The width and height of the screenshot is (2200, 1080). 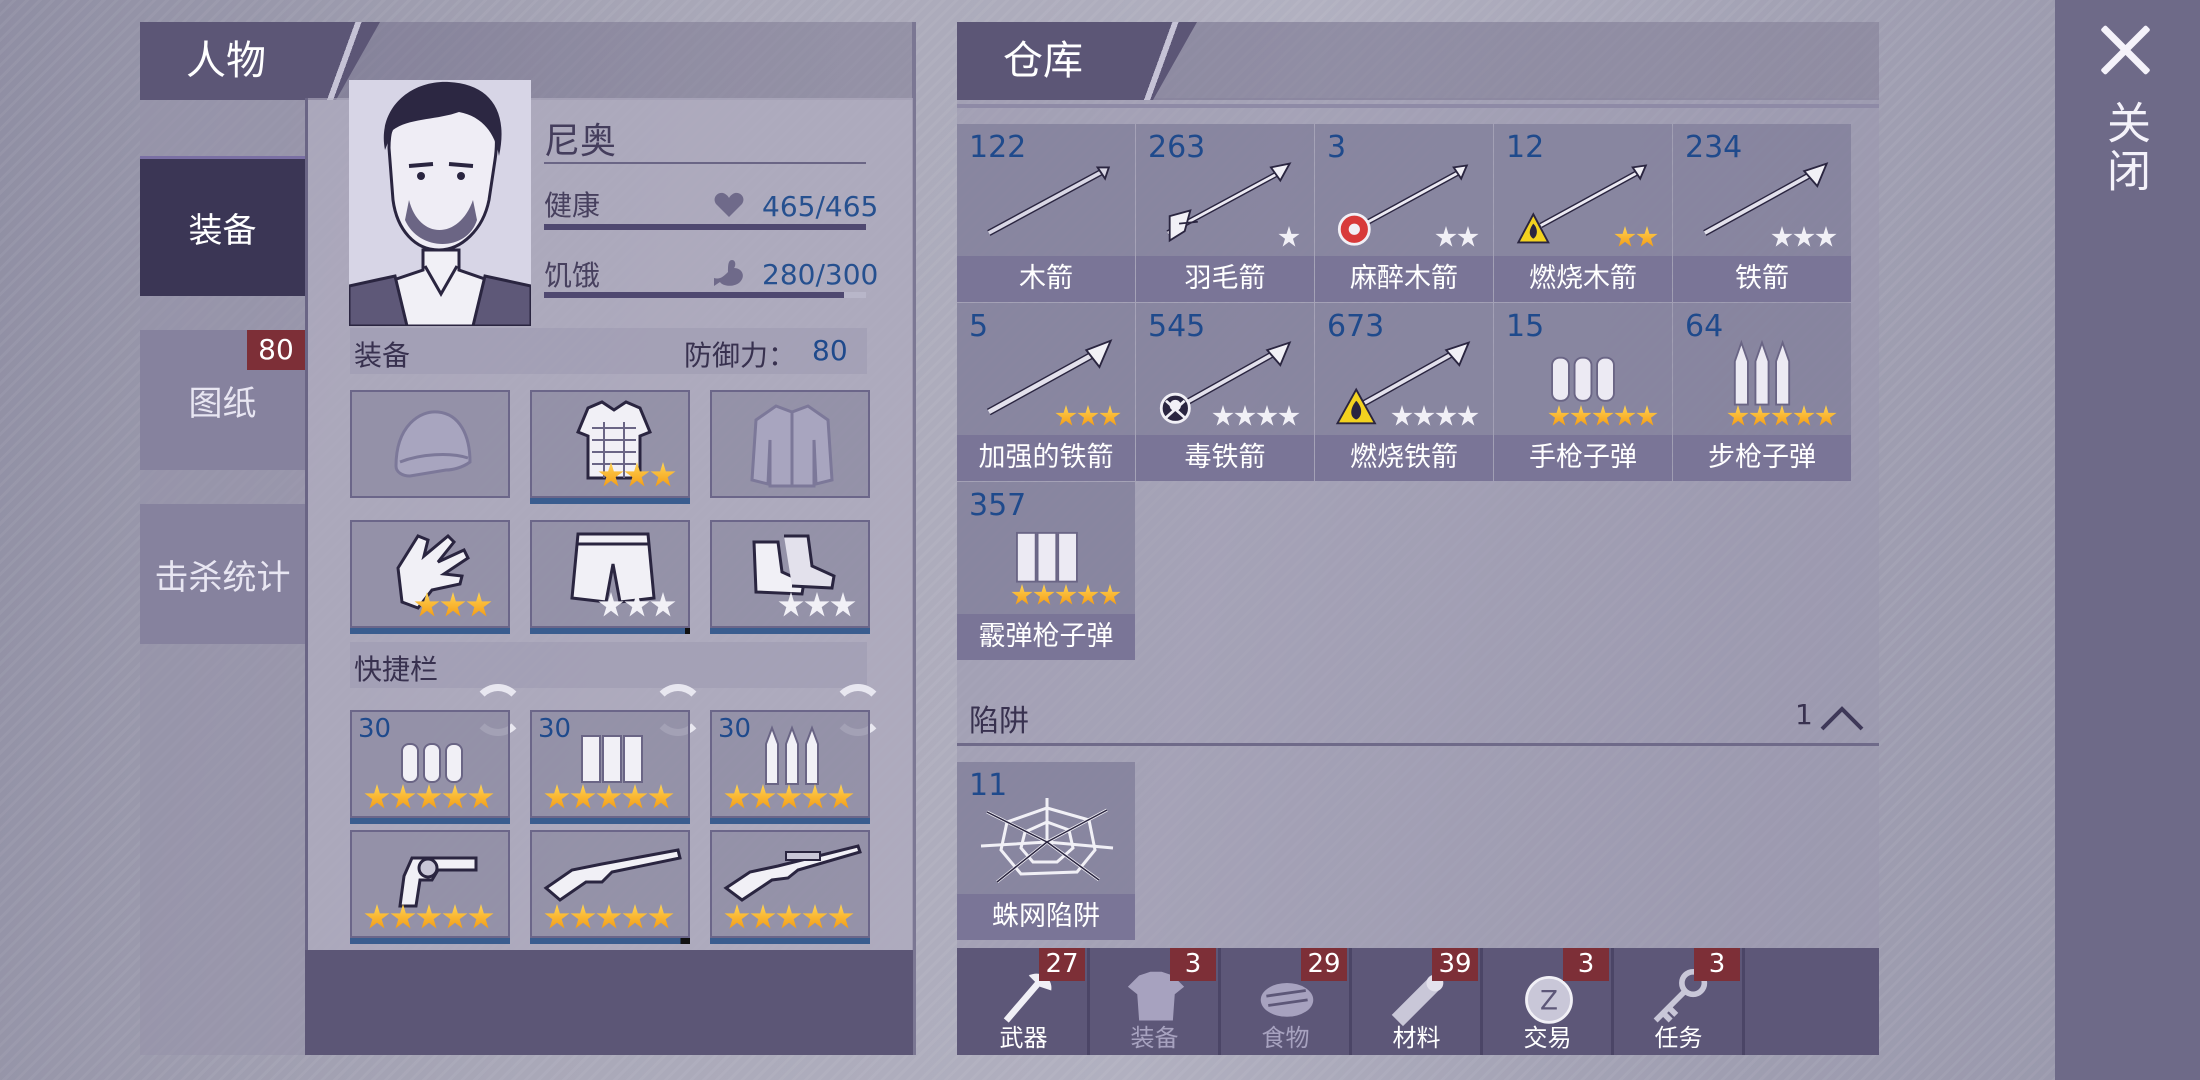 I want to click on category-label: 武器, so click(x=1023, y=1038).